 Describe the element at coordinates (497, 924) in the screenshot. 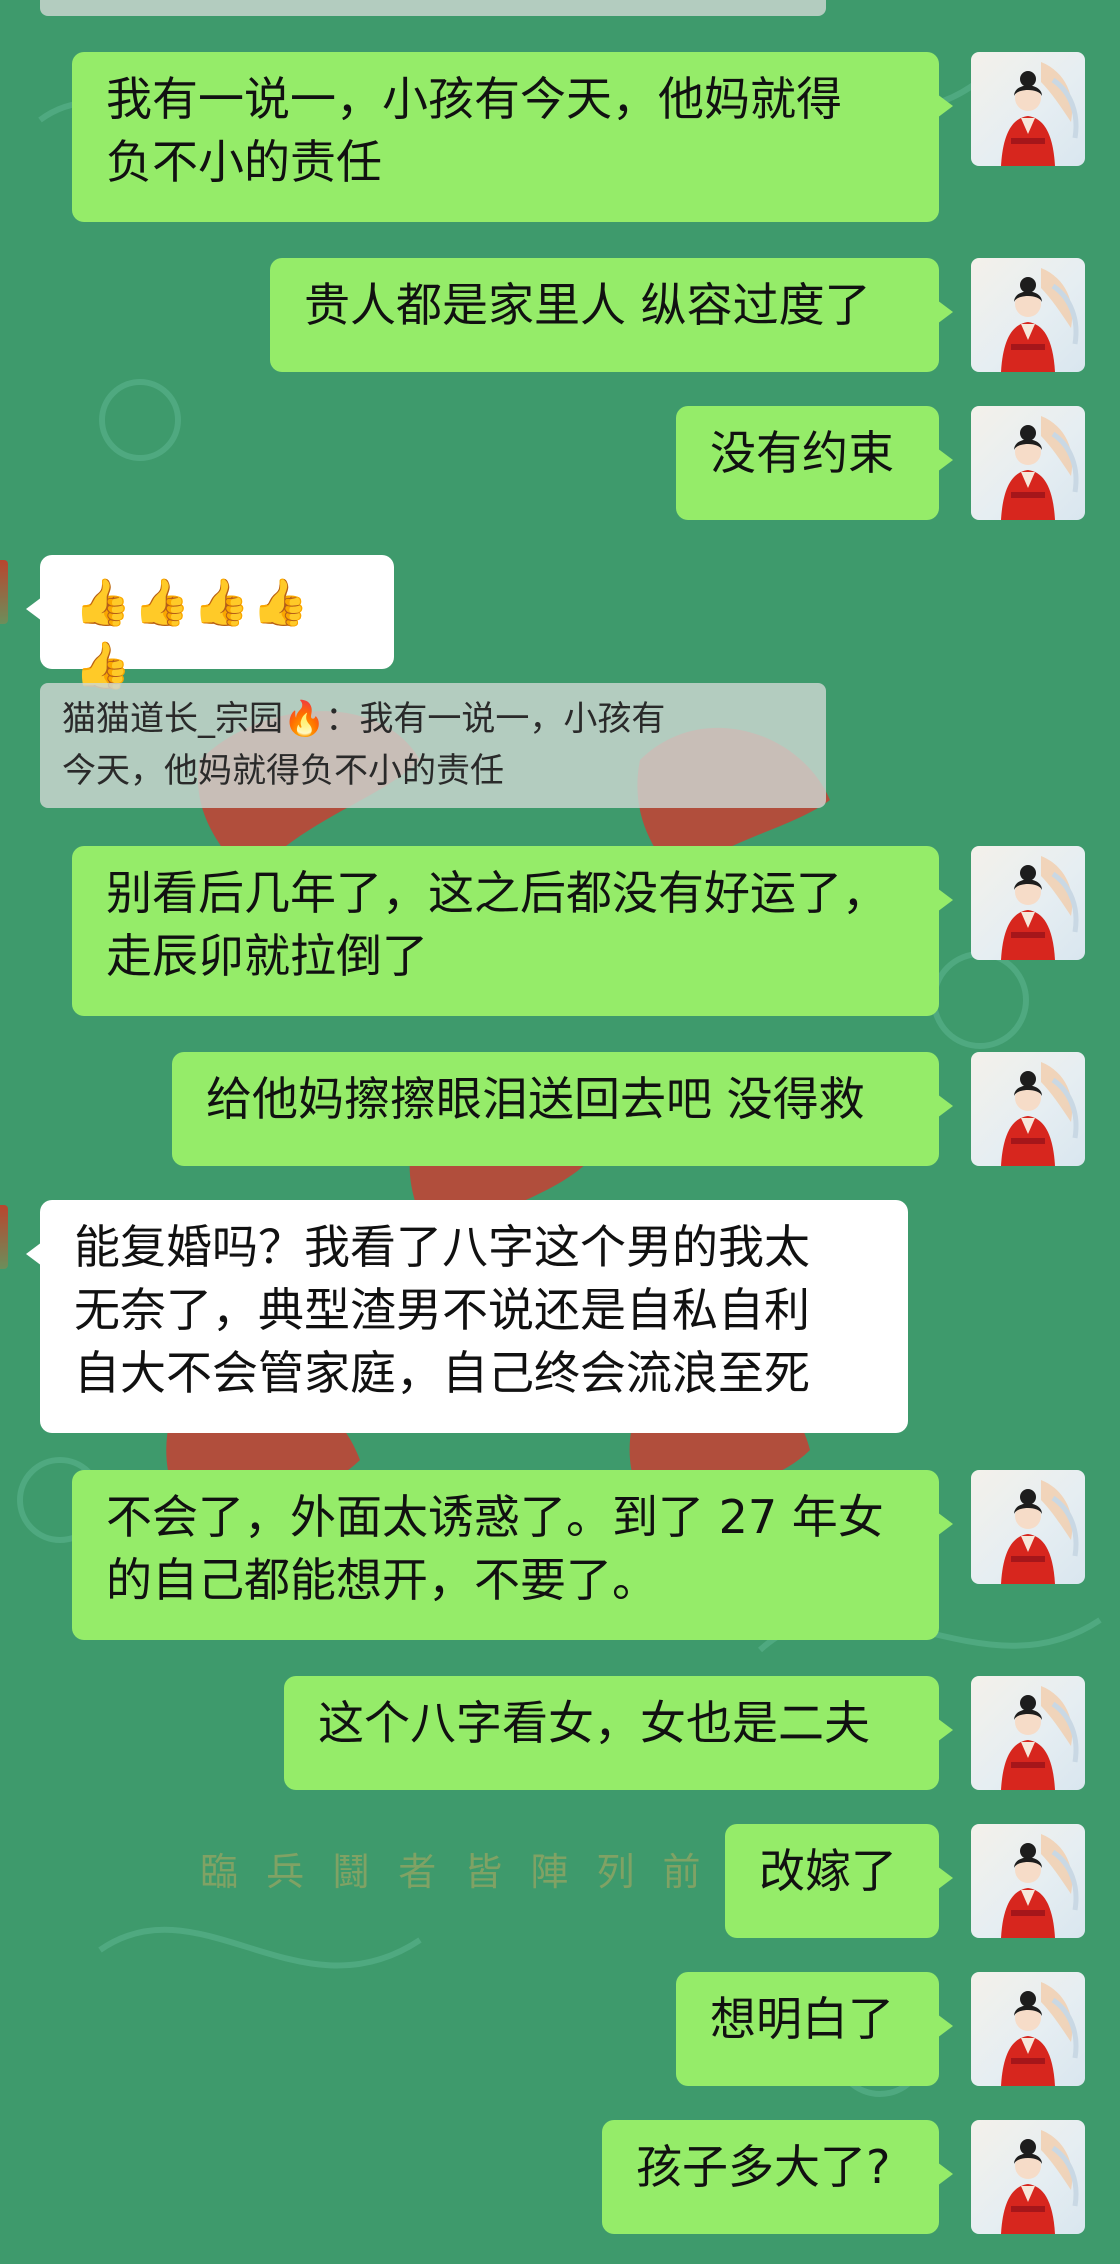

I see `message-text: 别看后几年了，这之后都没有好运了， 走辰卯就拉倒了` at that location.